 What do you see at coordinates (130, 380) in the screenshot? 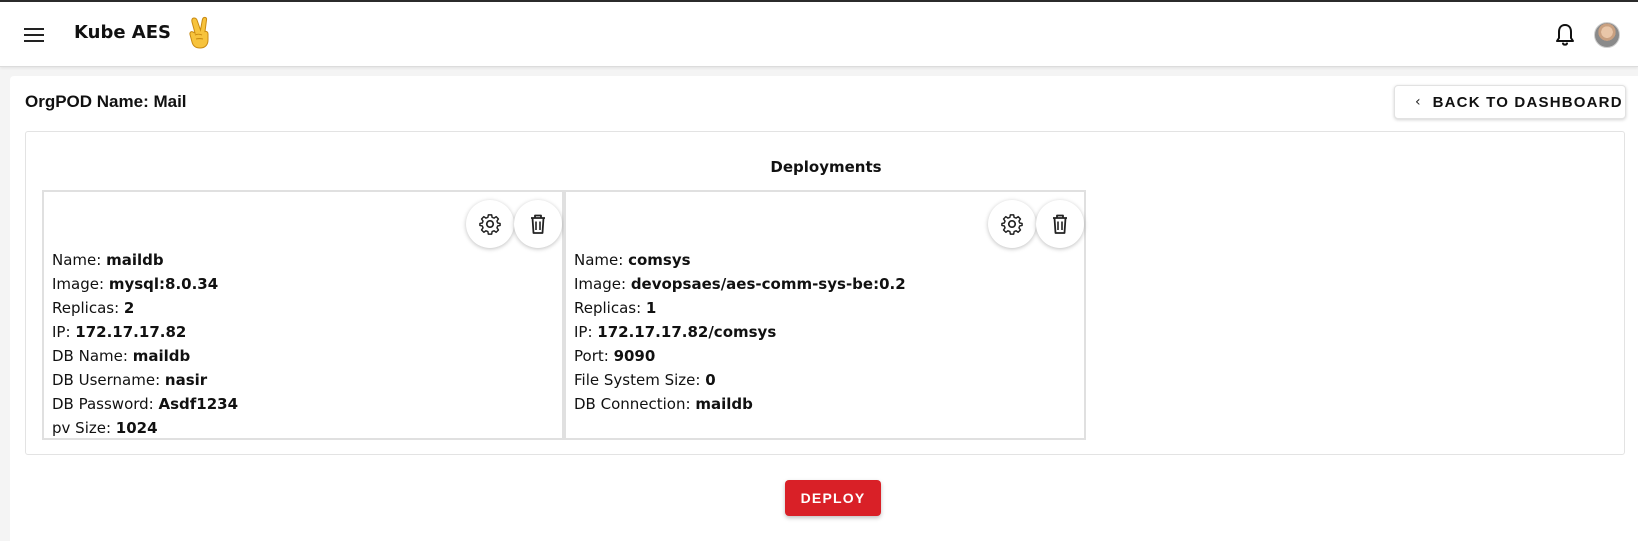
I see `field-db-username: DB Username: nasir` at bounding box center [130, 380].